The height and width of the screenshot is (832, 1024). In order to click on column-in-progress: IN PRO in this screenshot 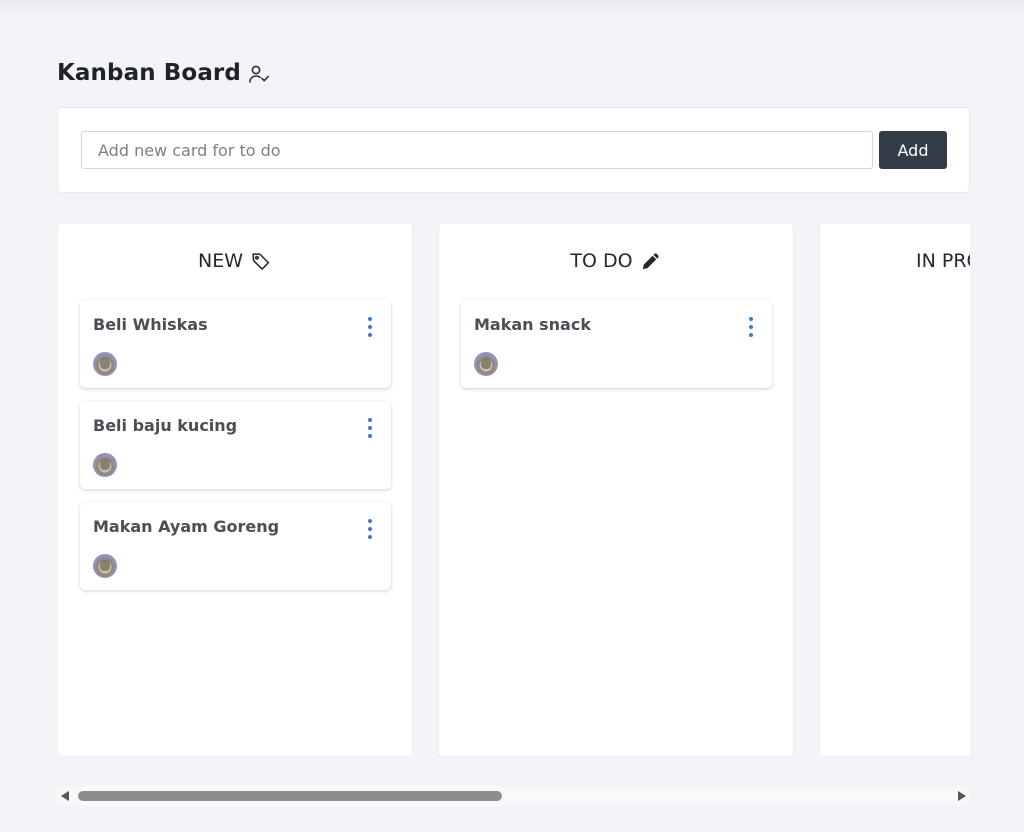, I will do `click(894, 490)`.